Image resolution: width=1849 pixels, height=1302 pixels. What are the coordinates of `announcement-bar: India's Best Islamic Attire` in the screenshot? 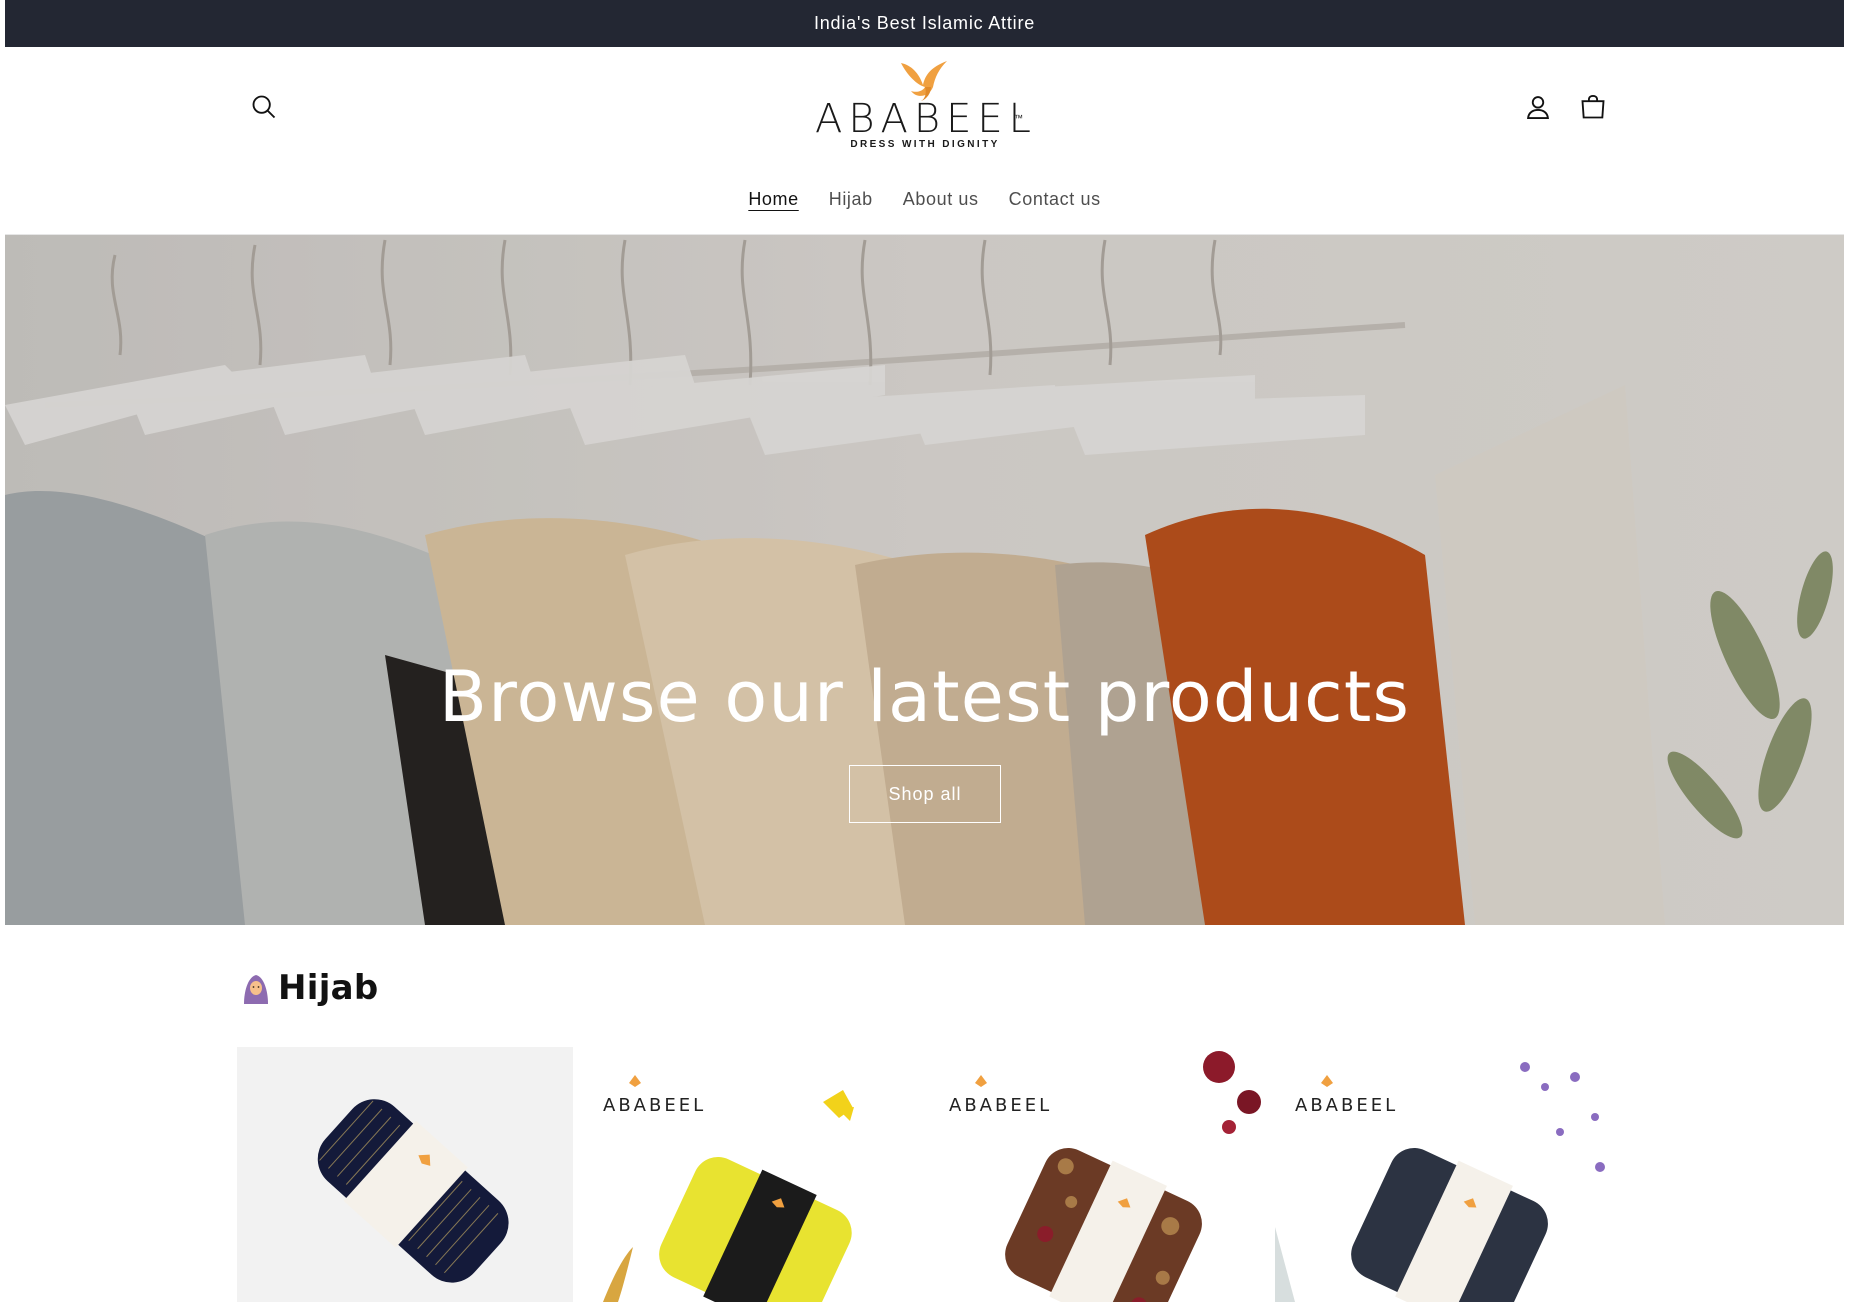 It's located at (924, 23).